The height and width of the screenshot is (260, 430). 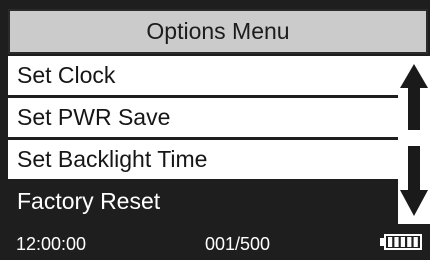 I want to click on menu-item-set-pwr-save: Set PWR Save, so click(x=203, y=117).